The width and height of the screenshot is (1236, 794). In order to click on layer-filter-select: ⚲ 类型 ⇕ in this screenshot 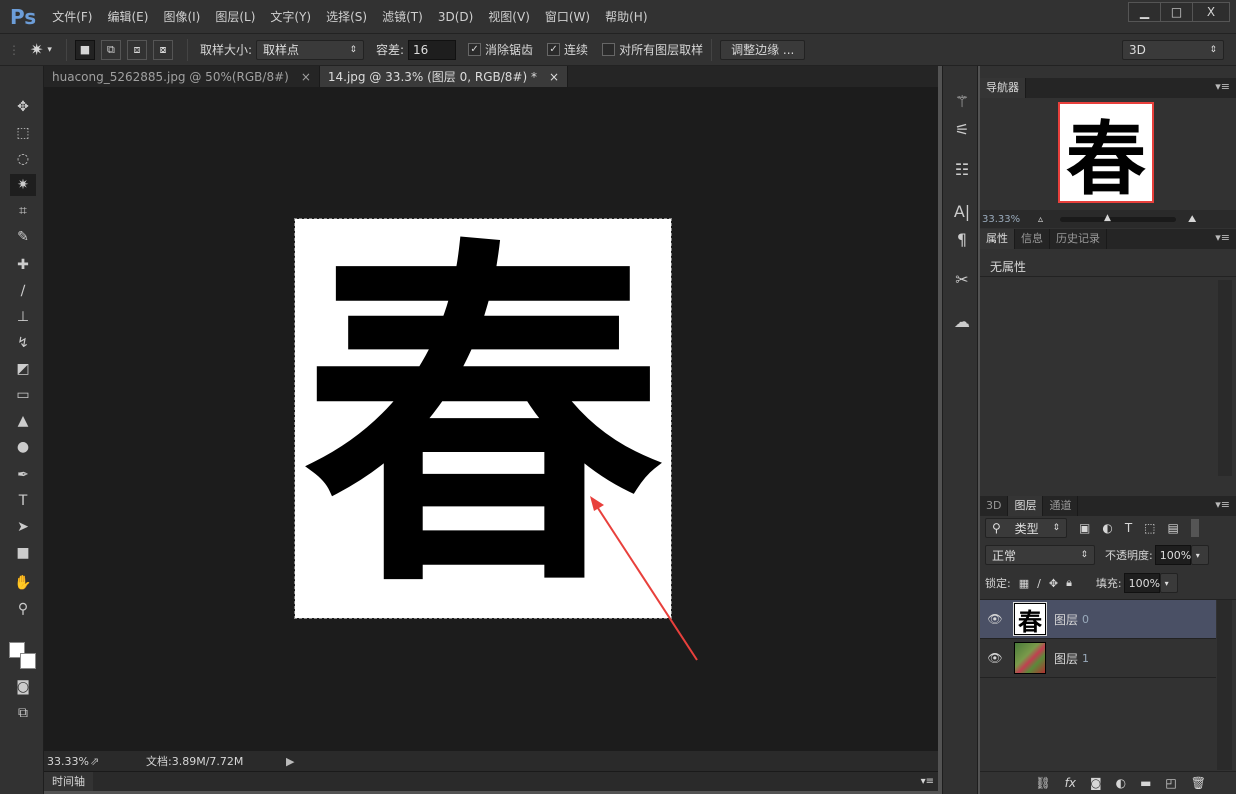, I will do `click(1026, 528)`.